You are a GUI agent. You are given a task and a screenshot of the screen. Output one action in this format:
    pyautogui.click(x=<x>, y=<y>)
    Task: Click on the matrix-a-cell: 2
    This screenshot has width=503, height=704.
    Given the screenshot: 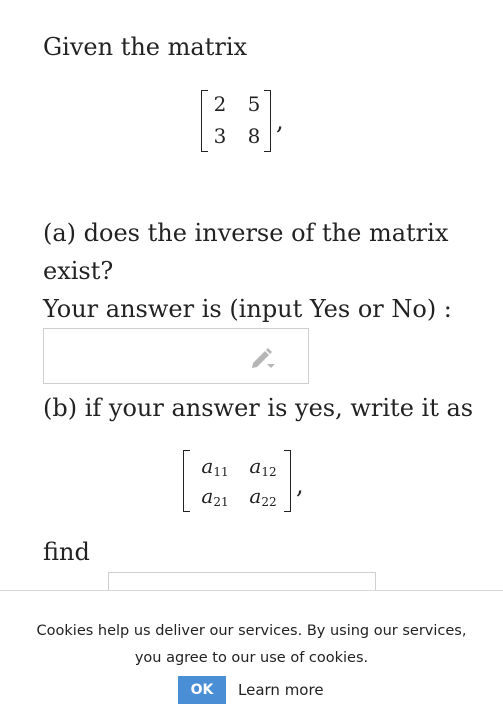 What is the action you would take?
    pyautogui.click(x=220, y=104)
    